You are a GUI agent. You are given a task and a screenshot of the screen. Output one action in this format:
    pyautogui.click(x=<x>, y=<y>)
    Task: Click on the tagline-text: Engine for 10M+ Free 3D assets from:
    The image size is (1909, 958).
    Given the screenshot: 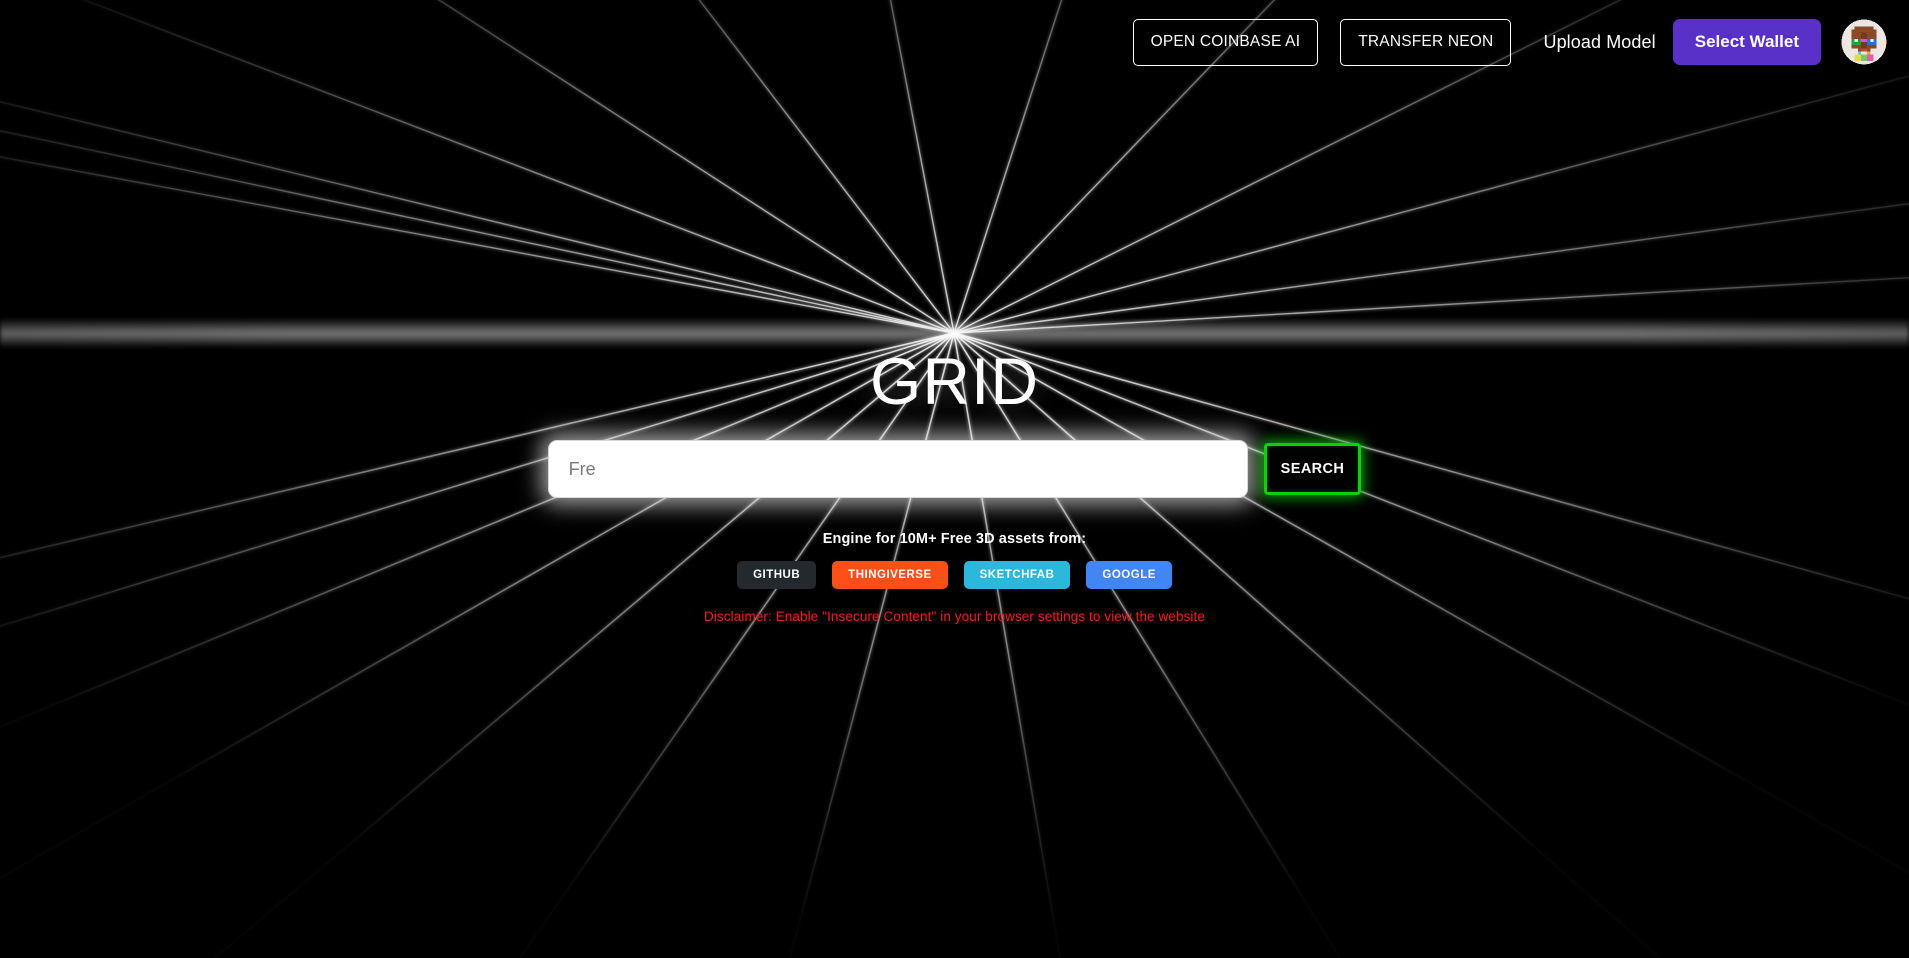 What is the action you would take?
    pyautogui.click(x=954, y=539)
    